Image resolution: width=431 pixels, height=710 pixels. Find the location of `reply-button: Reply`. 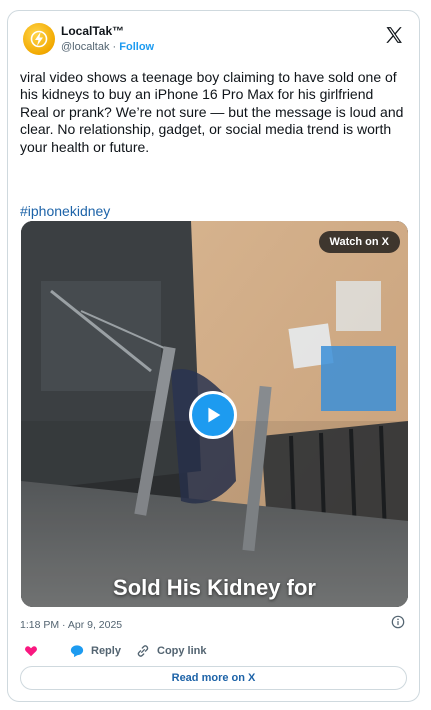

reply-button: Reply is located at coordinates (95, 651).